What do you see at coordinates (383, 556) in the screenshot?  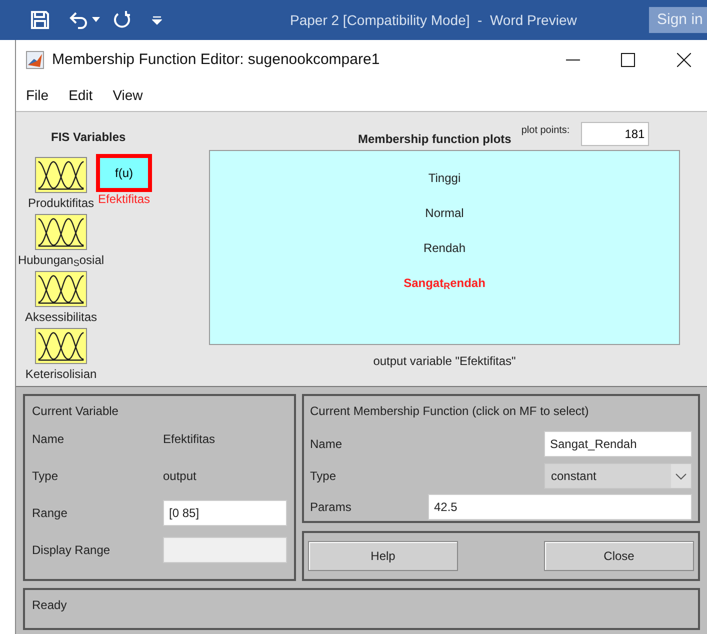 I see `dialog-button: Help` at bounding box center [383, 556].